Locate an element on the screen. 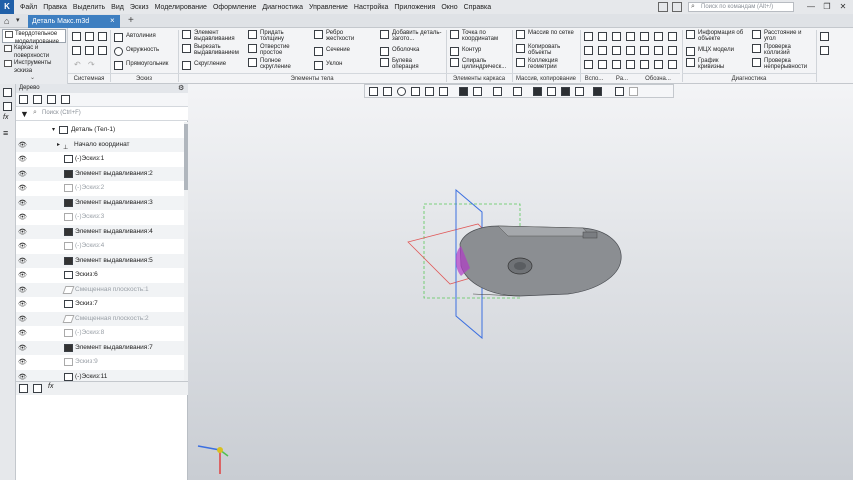 The image size is (853, 480). curvature-graph-button: График кривизны is located at coordinates (714, 64).